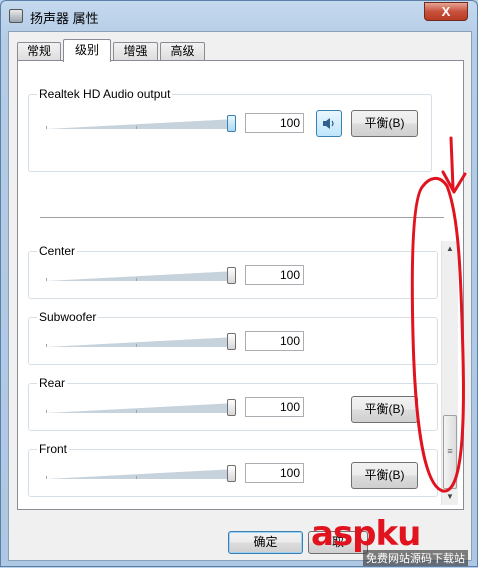 The width and height of the screenshot is (478, 568). Describe the element at coordinates (87, 50) in the screenshot. I see `tab-levels: 级别` at that location.